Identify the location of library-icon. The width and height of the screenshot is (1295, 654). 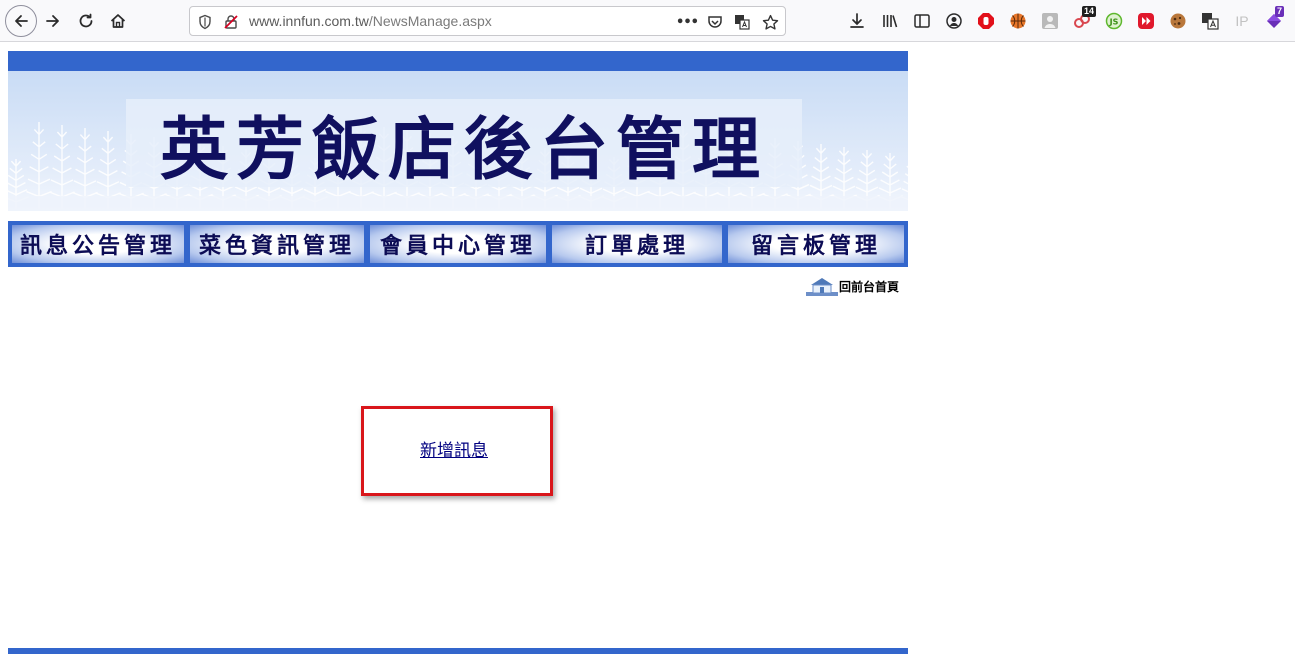
(890, 21).